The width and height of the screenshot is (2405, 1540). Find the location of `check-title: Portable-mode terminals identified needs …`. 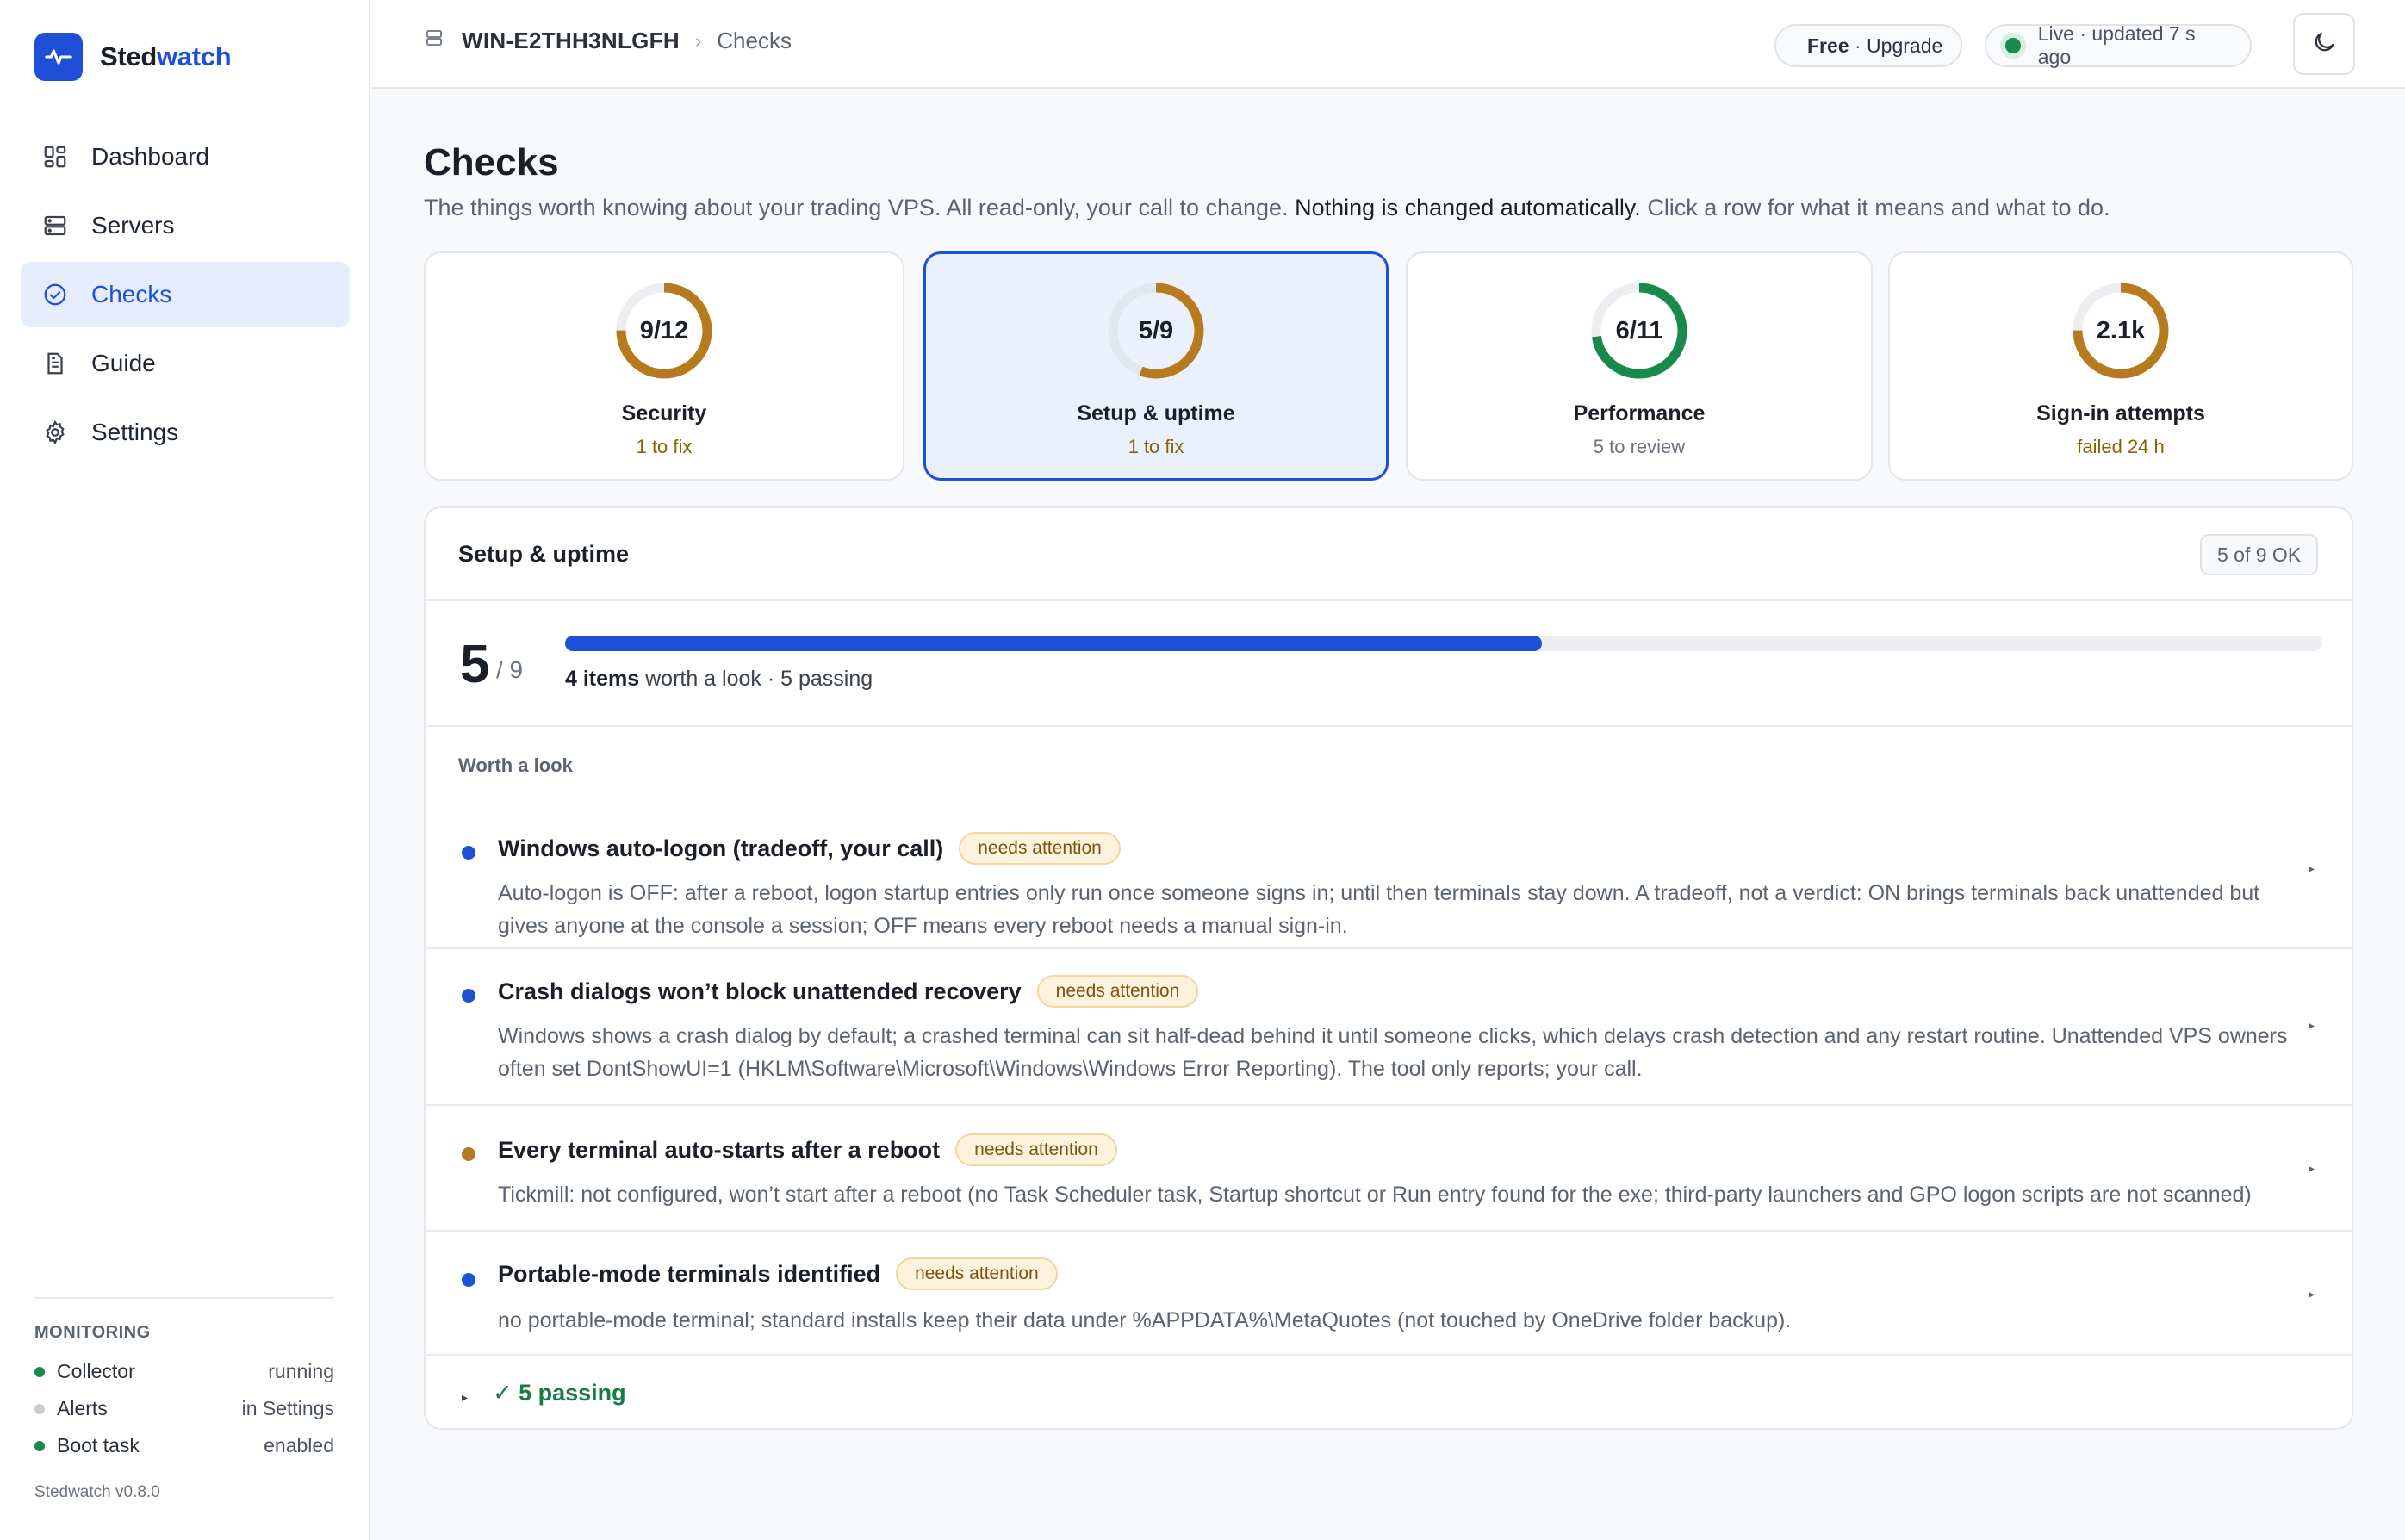

check-title: Portable-mode terminals identified needs … is located at coordinates (778, 1273).